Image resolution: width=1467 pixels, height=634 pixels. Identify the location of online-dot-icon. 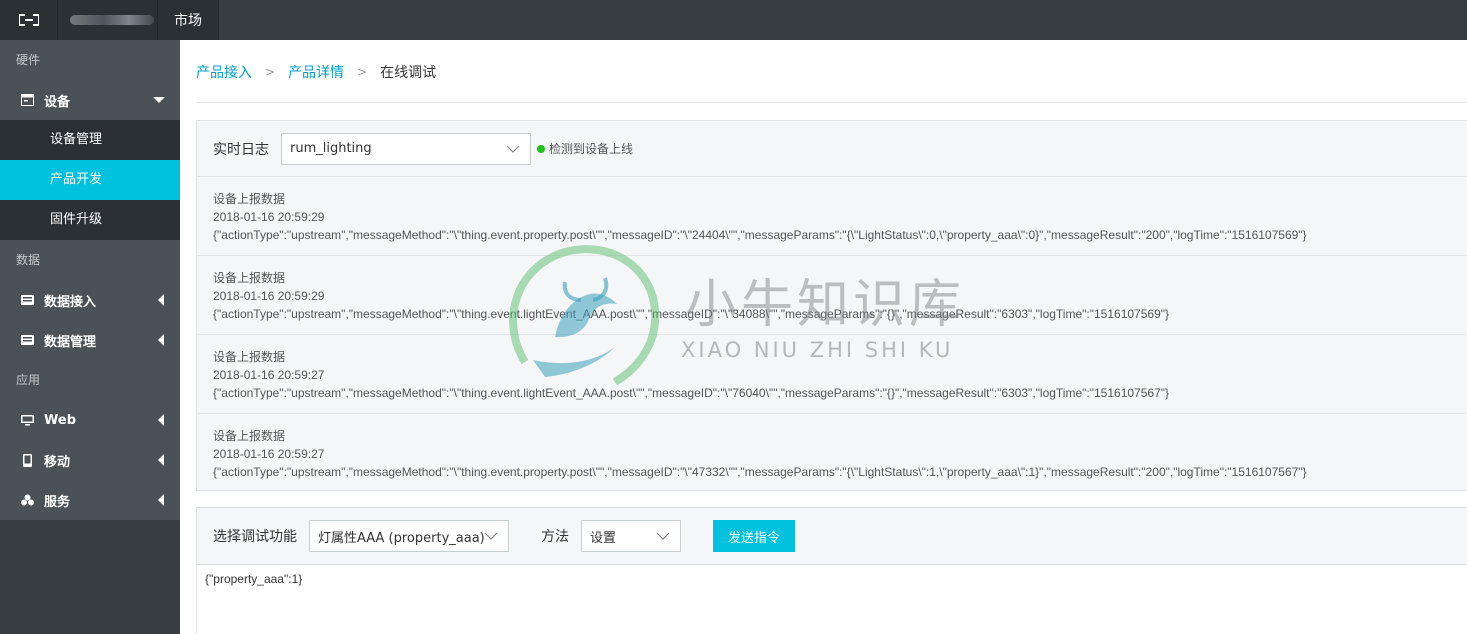
(541, 148).